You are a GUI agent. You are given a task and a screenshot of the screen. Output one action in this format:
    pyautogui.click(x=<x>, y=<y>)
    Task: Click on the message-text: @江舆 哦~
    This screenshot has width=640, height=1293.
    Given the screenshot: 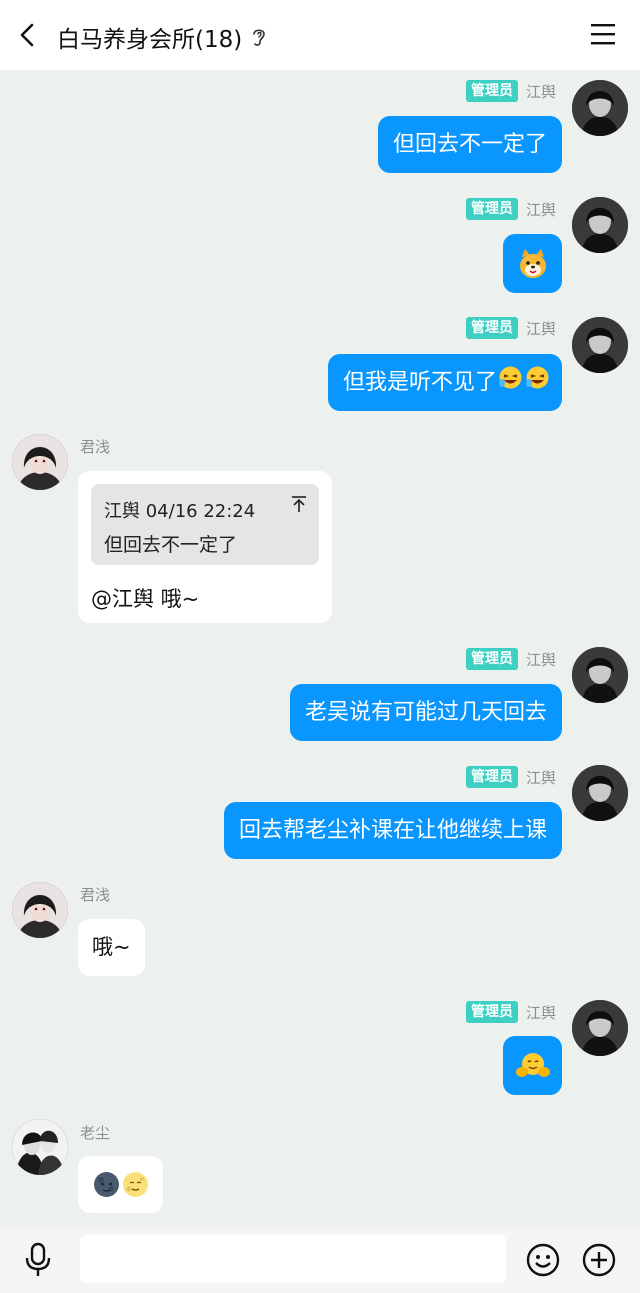 What is the action you would take?
    pyautogui.click(x=145, y=599)
    